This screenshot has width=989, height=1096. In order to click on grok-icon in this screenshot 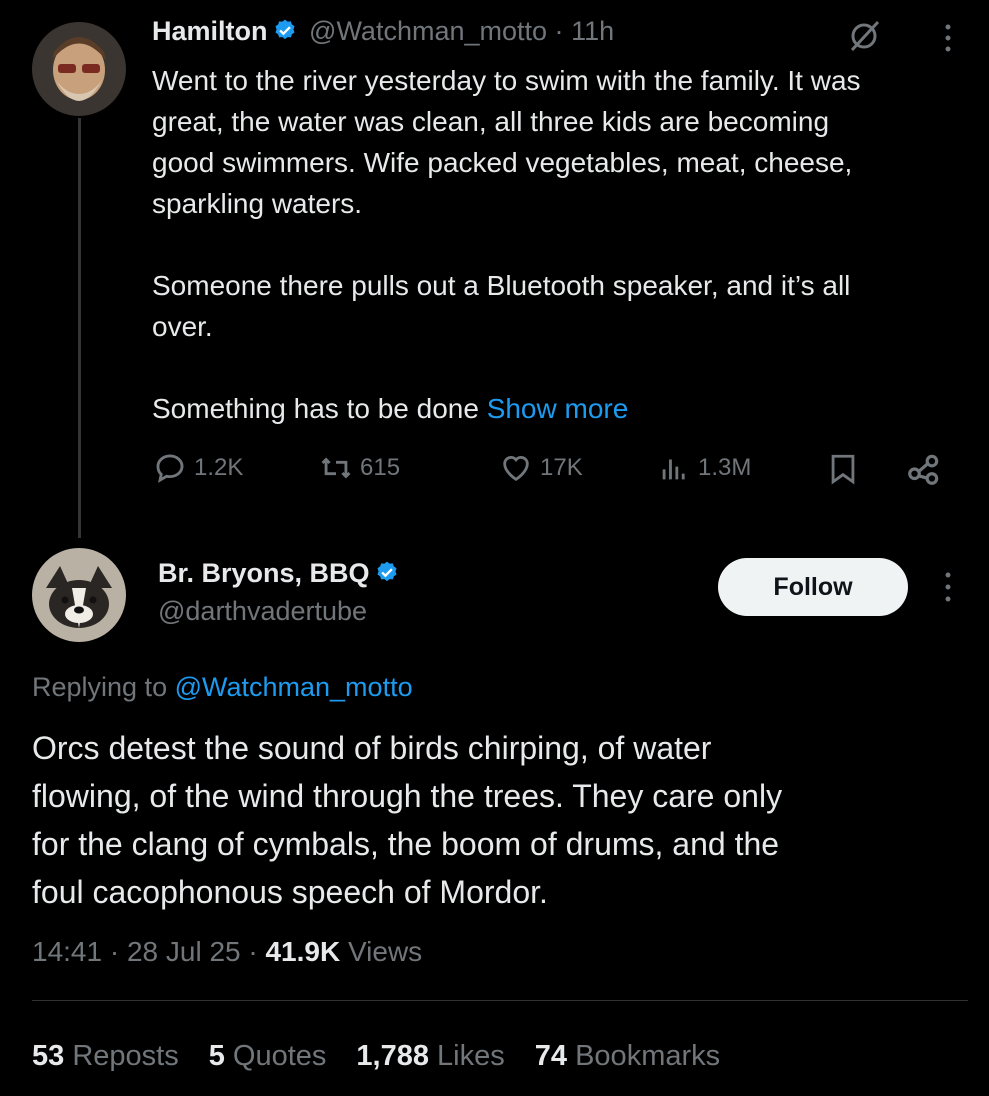, I will do `click(864, 38)`.